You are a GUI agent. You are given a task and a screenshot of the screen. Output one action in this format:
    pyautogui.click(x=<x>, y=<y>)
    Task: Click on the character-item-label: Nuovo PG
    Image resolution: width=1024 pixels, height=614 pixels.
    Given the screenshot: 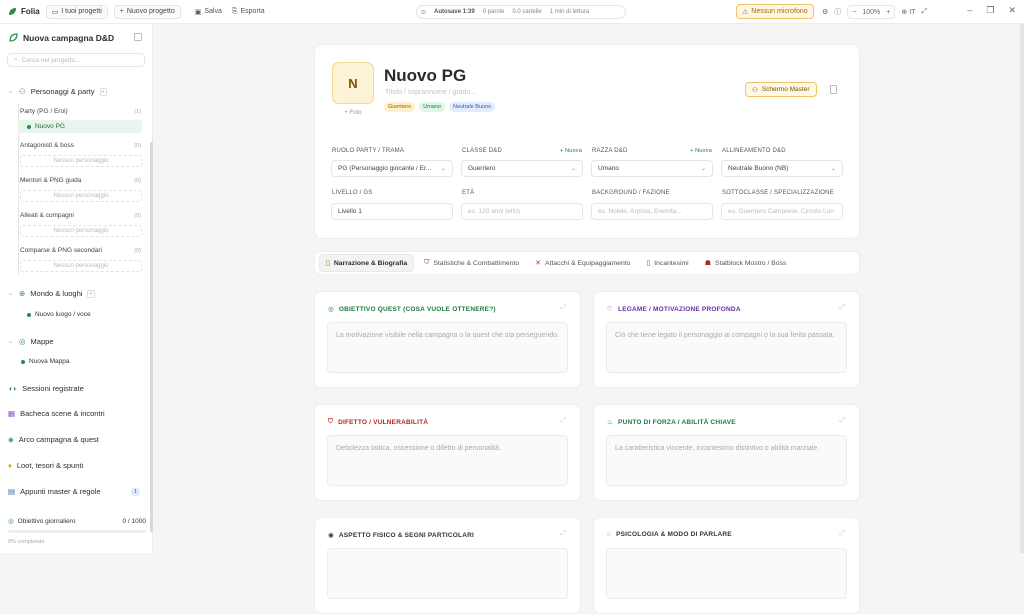 What is the action you would take?
    pyautogui.click(x=50, y=126)
    